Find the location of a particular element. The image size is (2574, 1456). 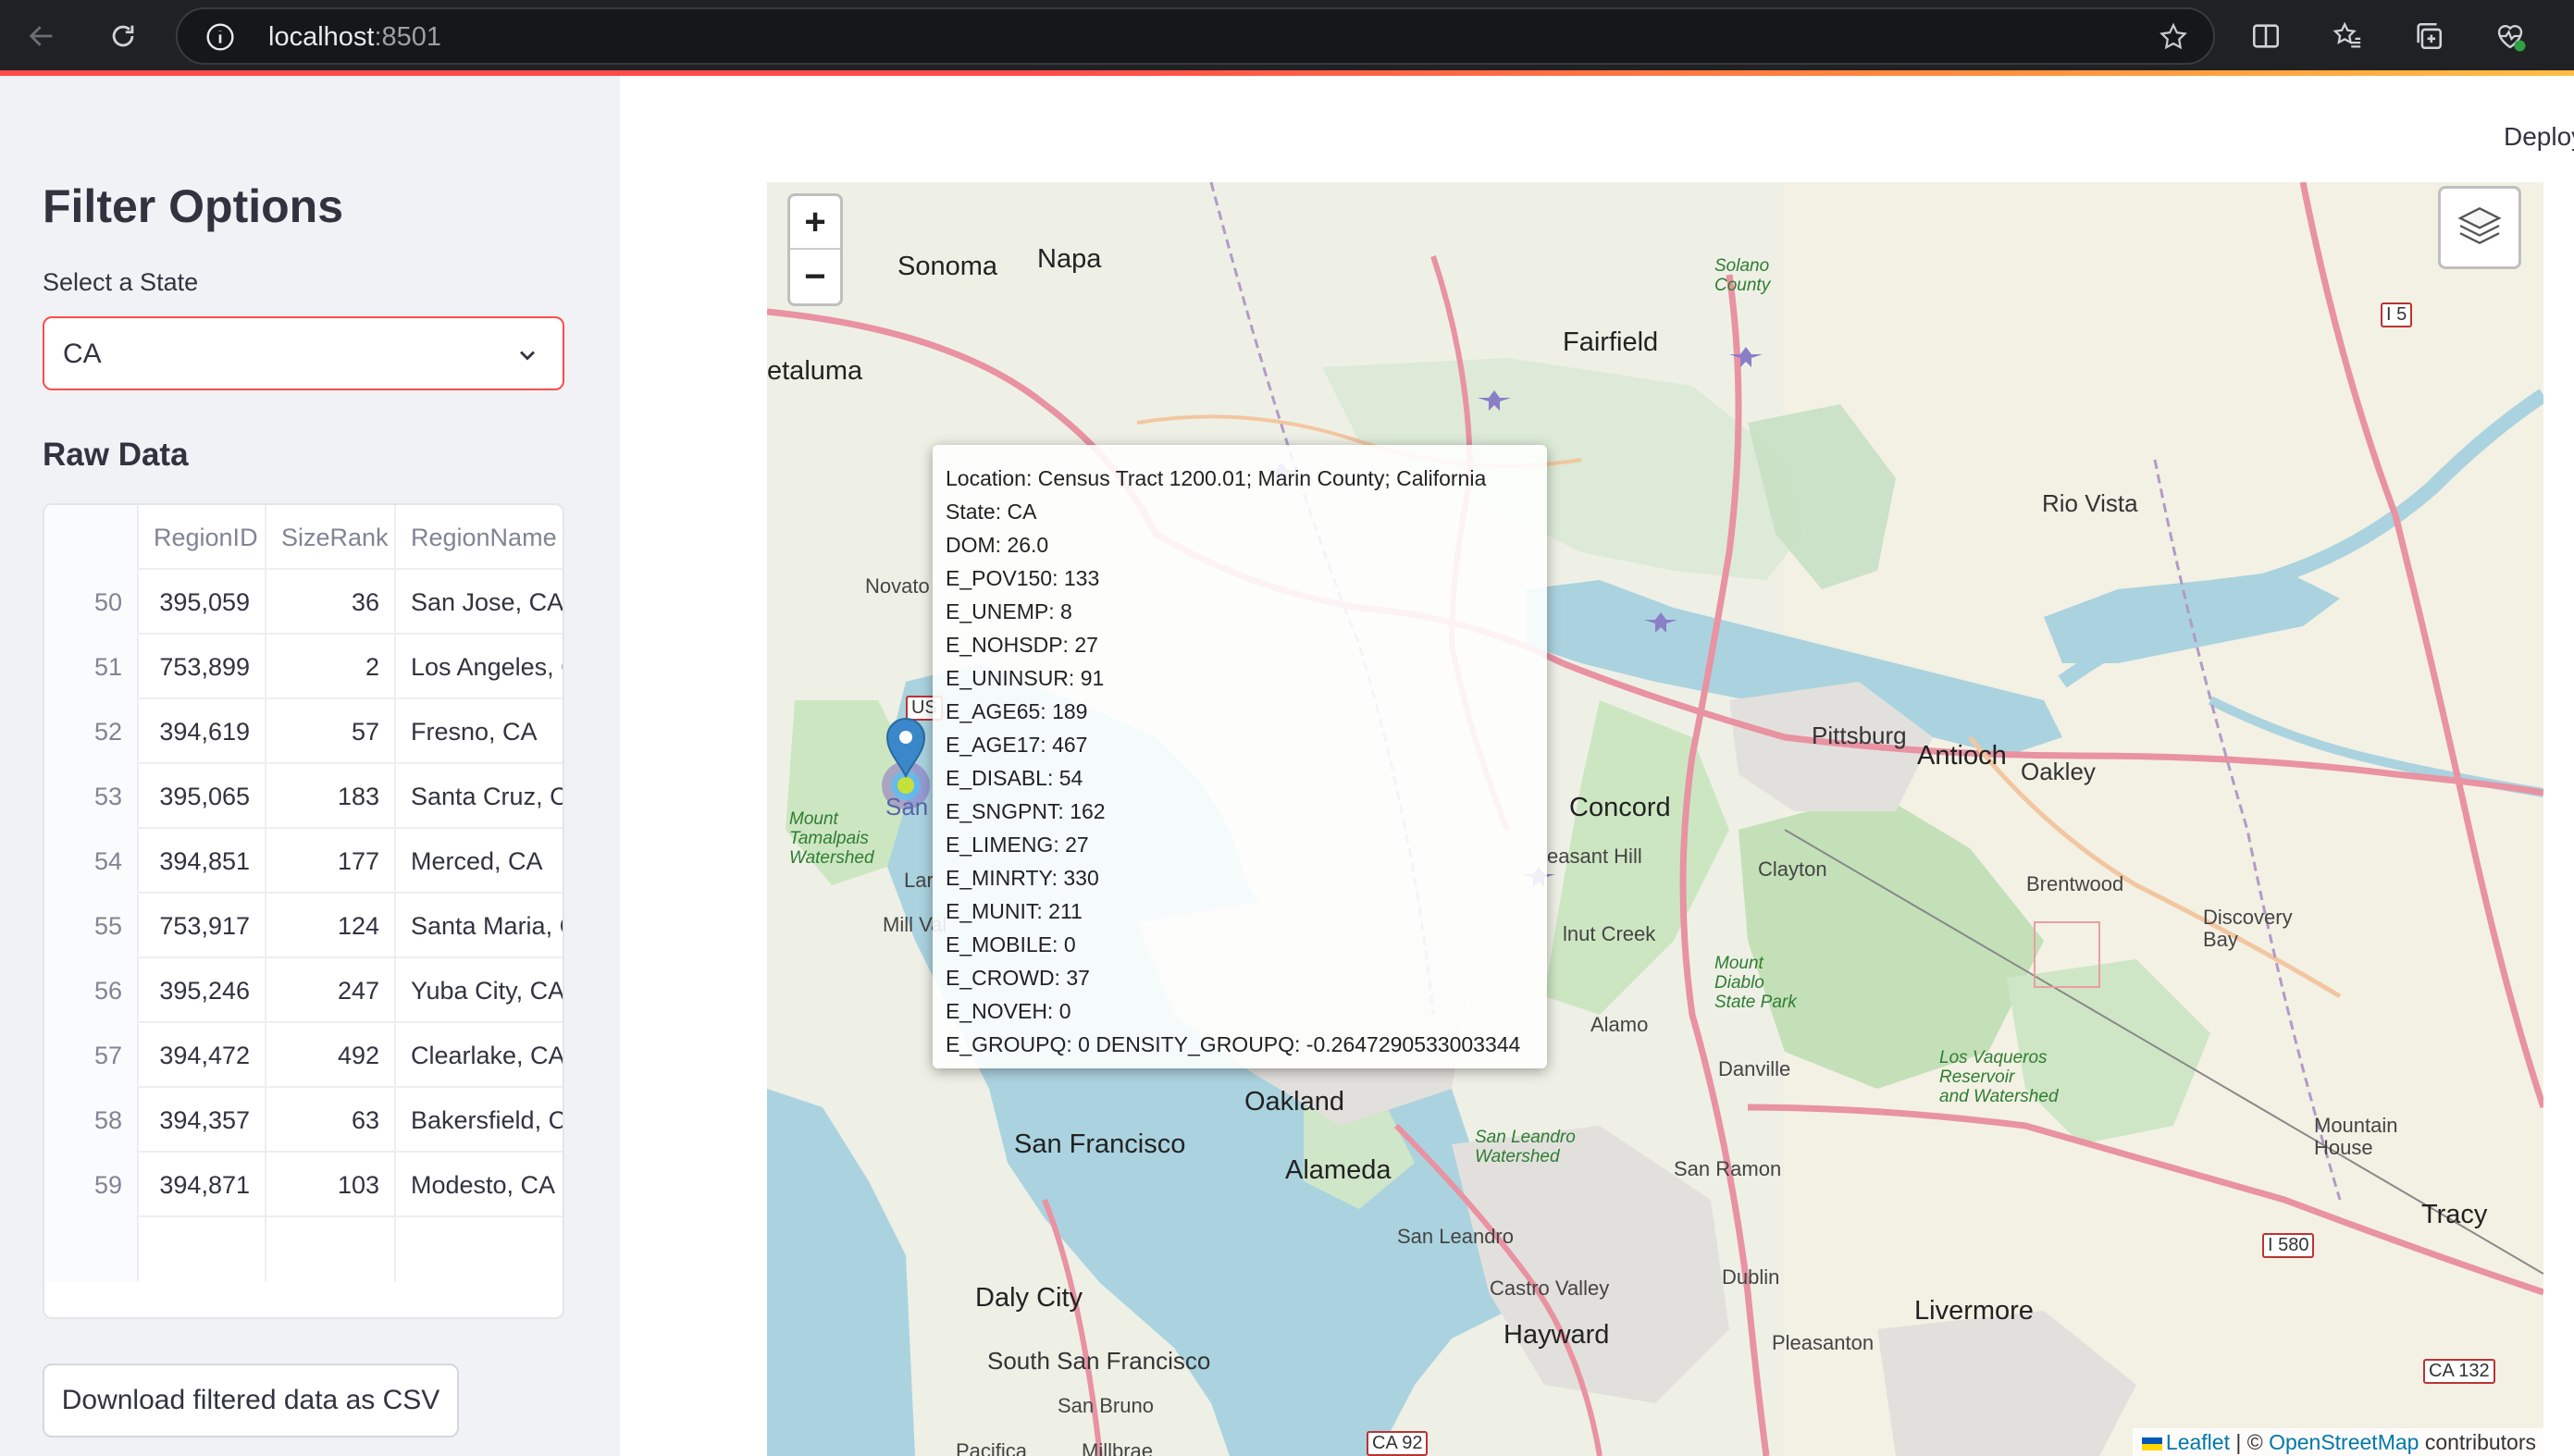

size-rank: 492 is located at coordinates (331, 1055).